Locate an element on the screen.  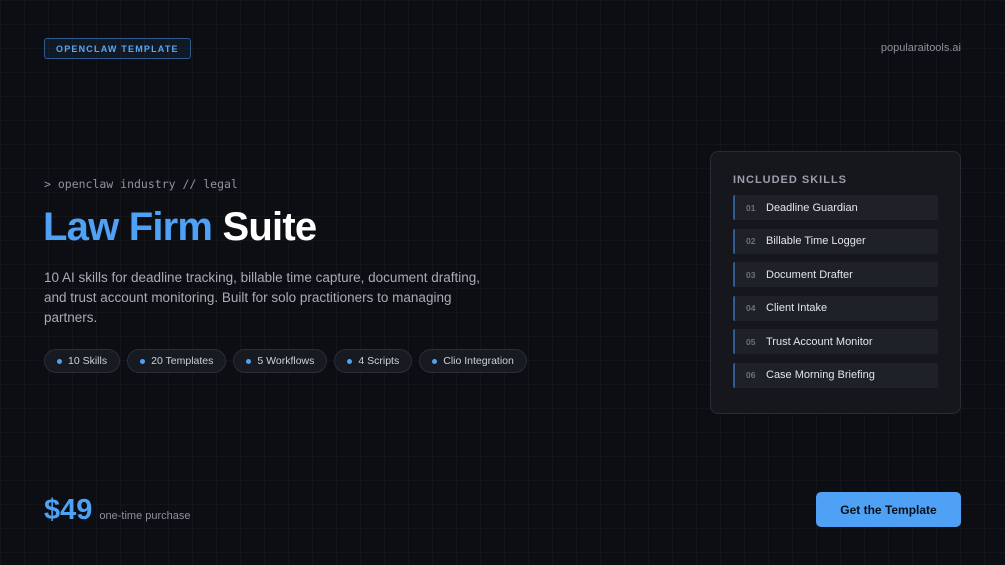
site-domain: popularaitools.ai is located at coordinates (920, 48).